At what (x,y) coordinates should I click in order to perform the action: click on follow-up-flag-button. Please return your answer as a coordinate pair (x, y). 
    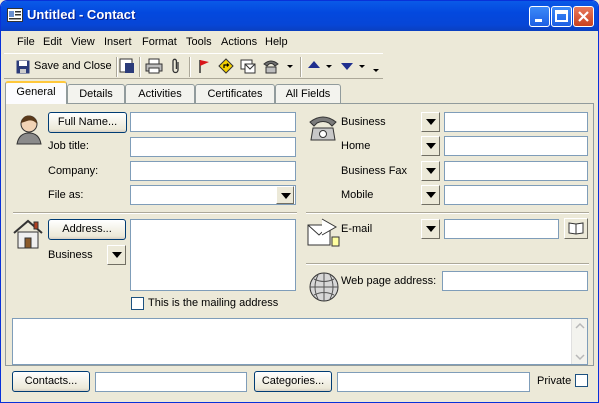
    Looking at the image, I should click on (204, 67).